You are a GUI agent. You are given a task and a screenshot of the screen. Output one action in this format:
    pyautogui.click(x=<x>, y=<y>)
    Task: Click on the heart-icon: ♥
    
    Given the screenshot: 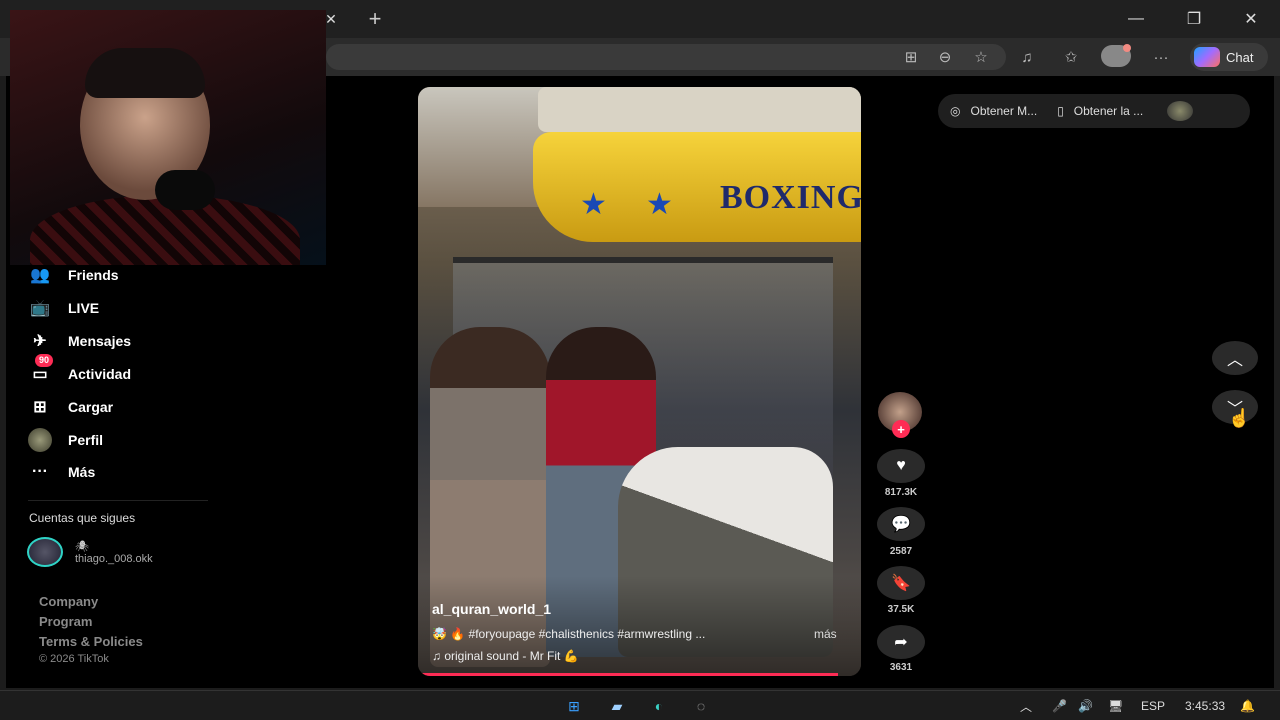 What is the action you would take?
    pyautogui.click(x=901, y=465)
    